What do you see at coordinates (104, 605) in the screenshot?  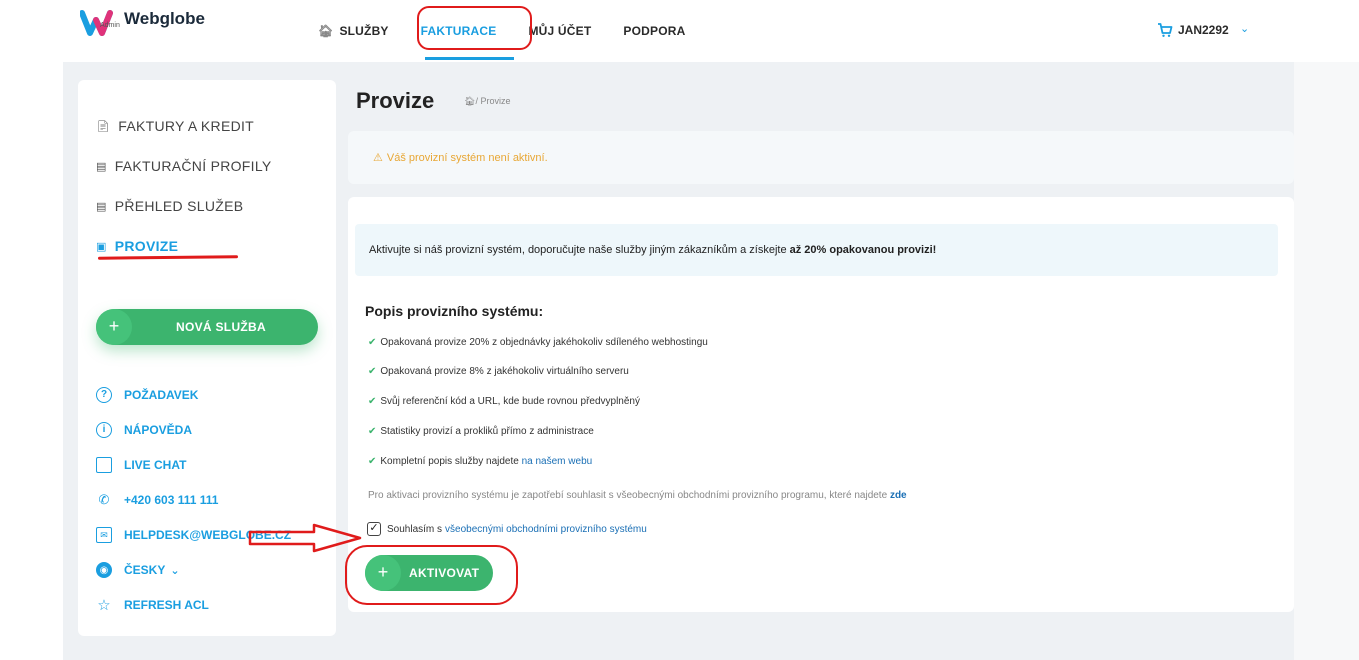 I see `star-icon: ☆` at bounding box center [104, 605].